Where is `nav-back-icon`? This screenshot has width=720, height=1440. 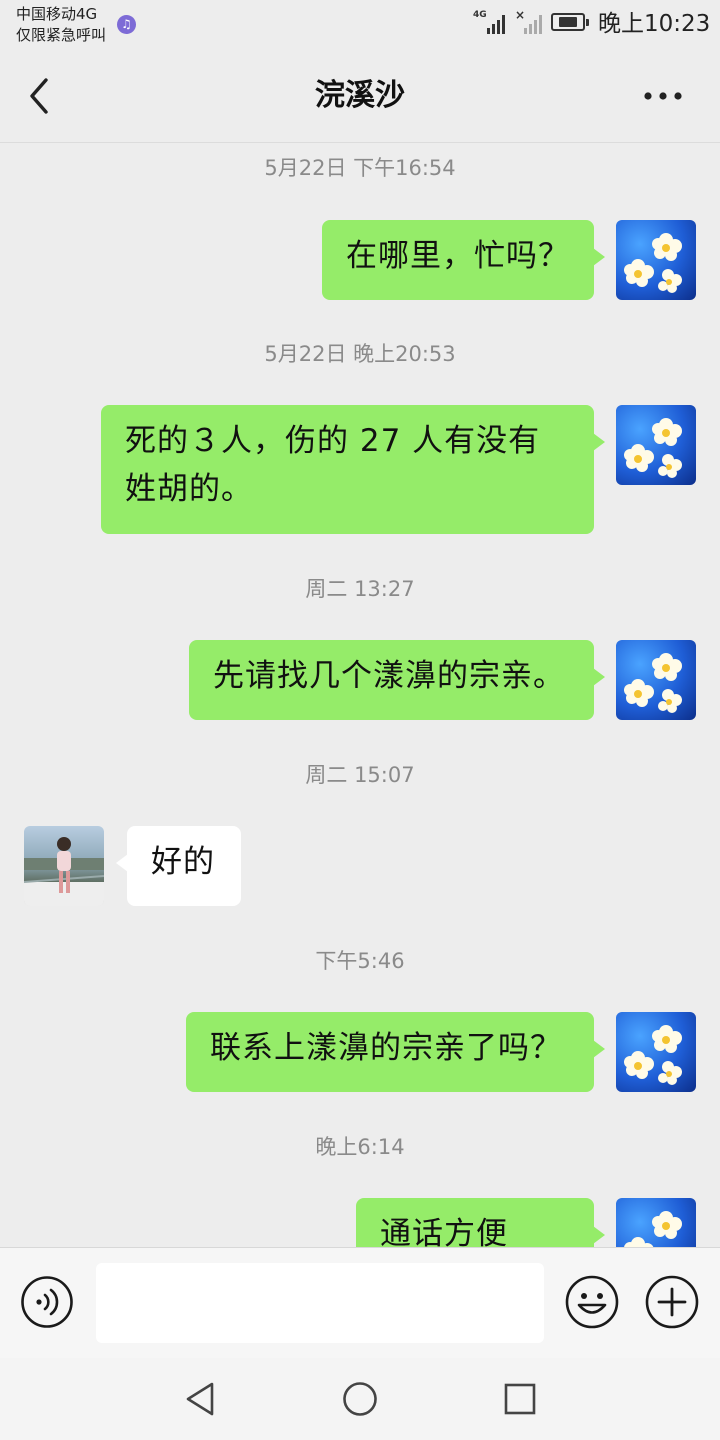 nav-back-icon is located at coordinates (200, 1399).